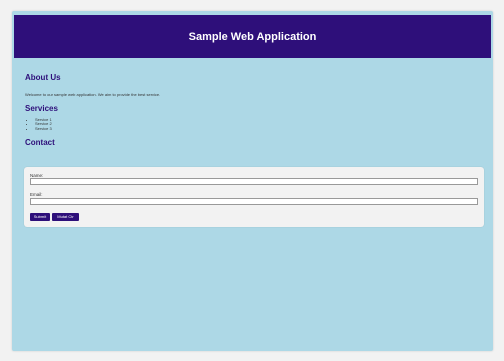  Describe the element at coordinates (43, 77) in the screenshot. I see `about-title: About Us` at that location.